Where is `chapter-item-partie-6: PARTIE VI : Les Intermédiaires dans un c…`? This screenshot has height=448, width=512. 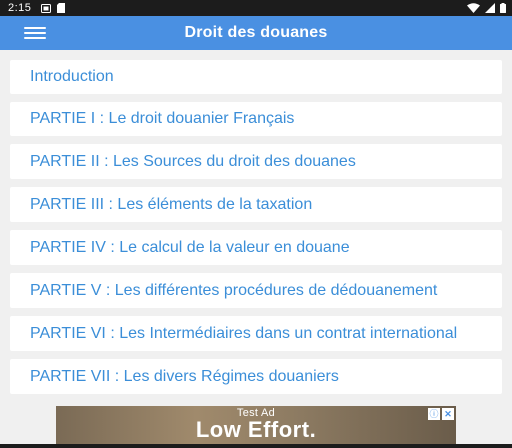
chapter-item-partie-6: PARTIE VI : Les Intermédiaires dans un c… is located at coordinates (256, 333).